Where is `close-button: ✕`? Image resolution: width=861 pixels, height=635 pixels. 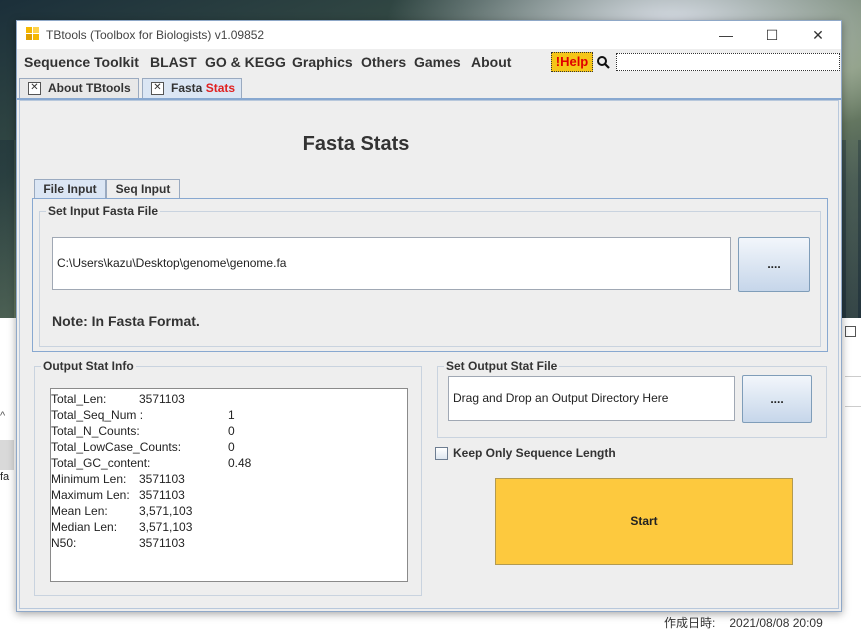
close-button: ✕ is located at coordinates (818, 35).